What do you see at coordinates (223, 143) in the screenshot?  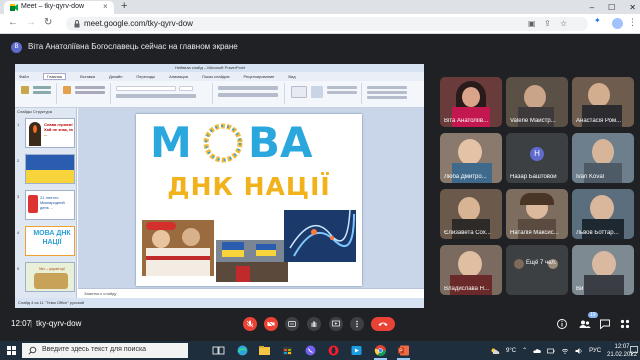 I see `dna-ring-icon` at bounding box center [223, 143].